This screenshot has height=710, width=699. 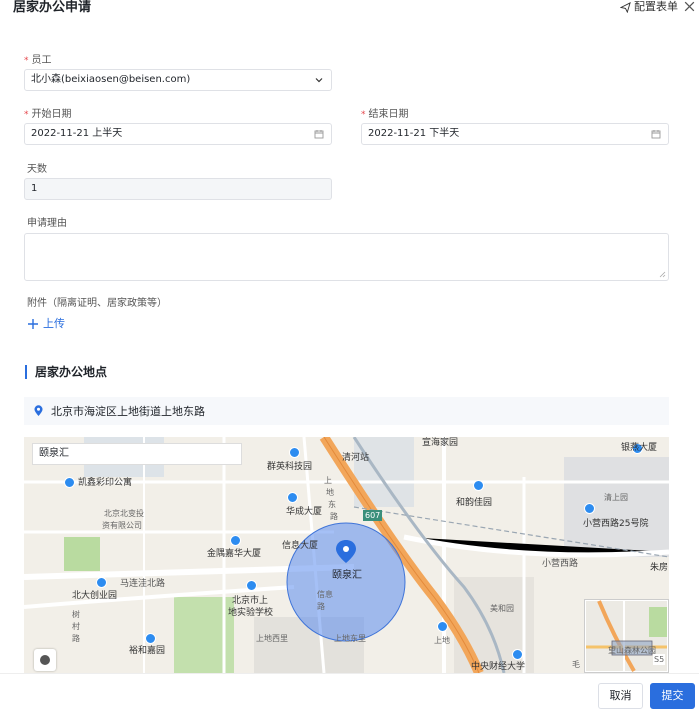 I want to click on submit-button: 提交, so click(x=672, y=696).